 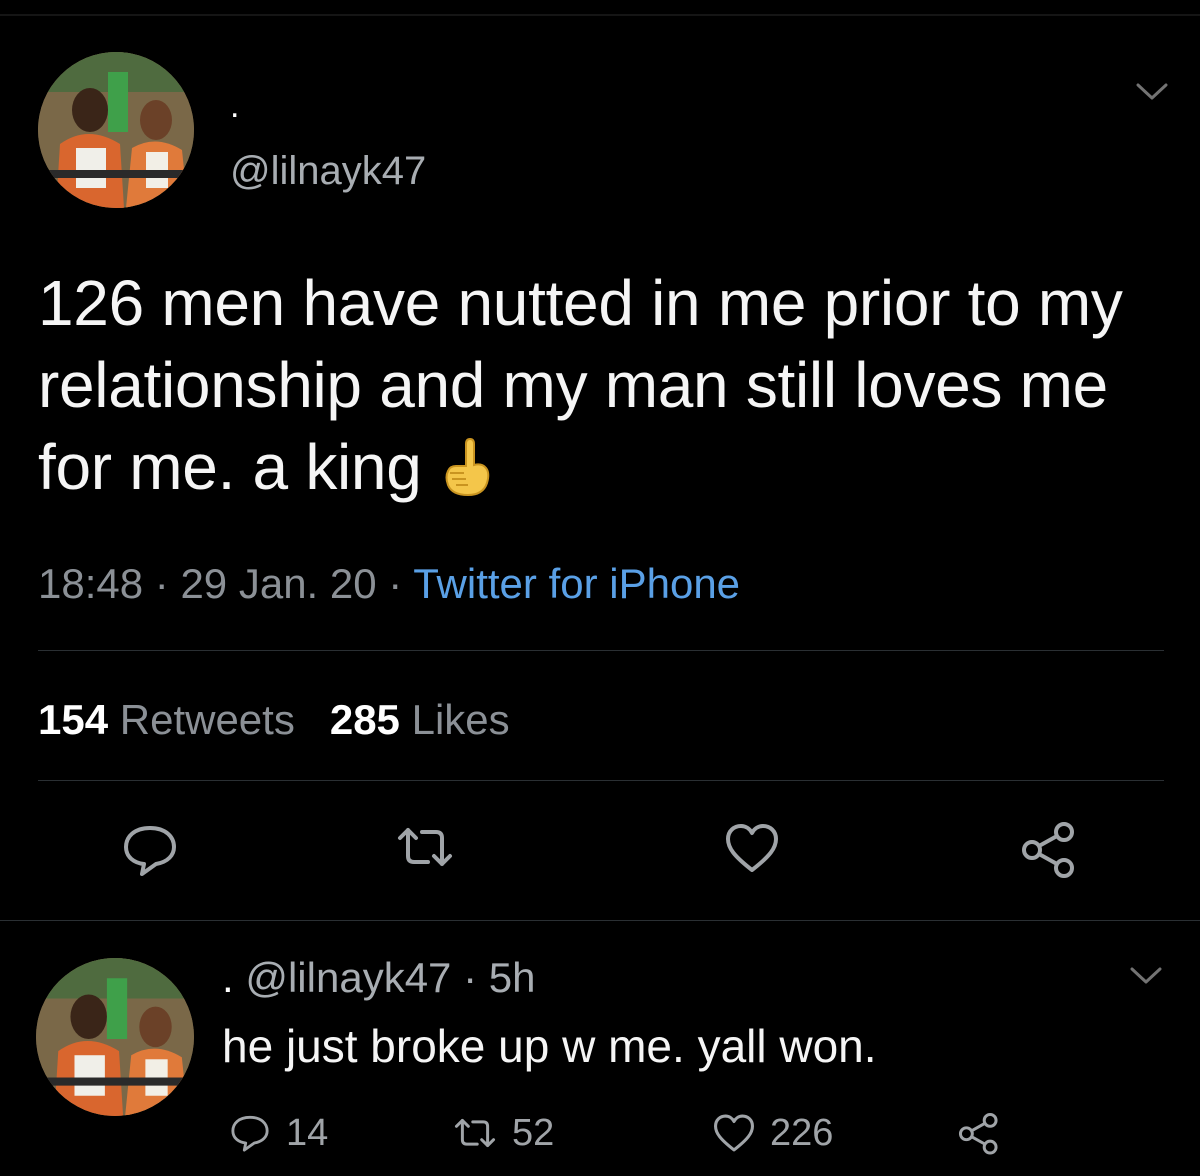 What do you see at coordinates (73, 719) in the screenshot?
I see `retweets-count: 154` at bounding box center [73, 719].